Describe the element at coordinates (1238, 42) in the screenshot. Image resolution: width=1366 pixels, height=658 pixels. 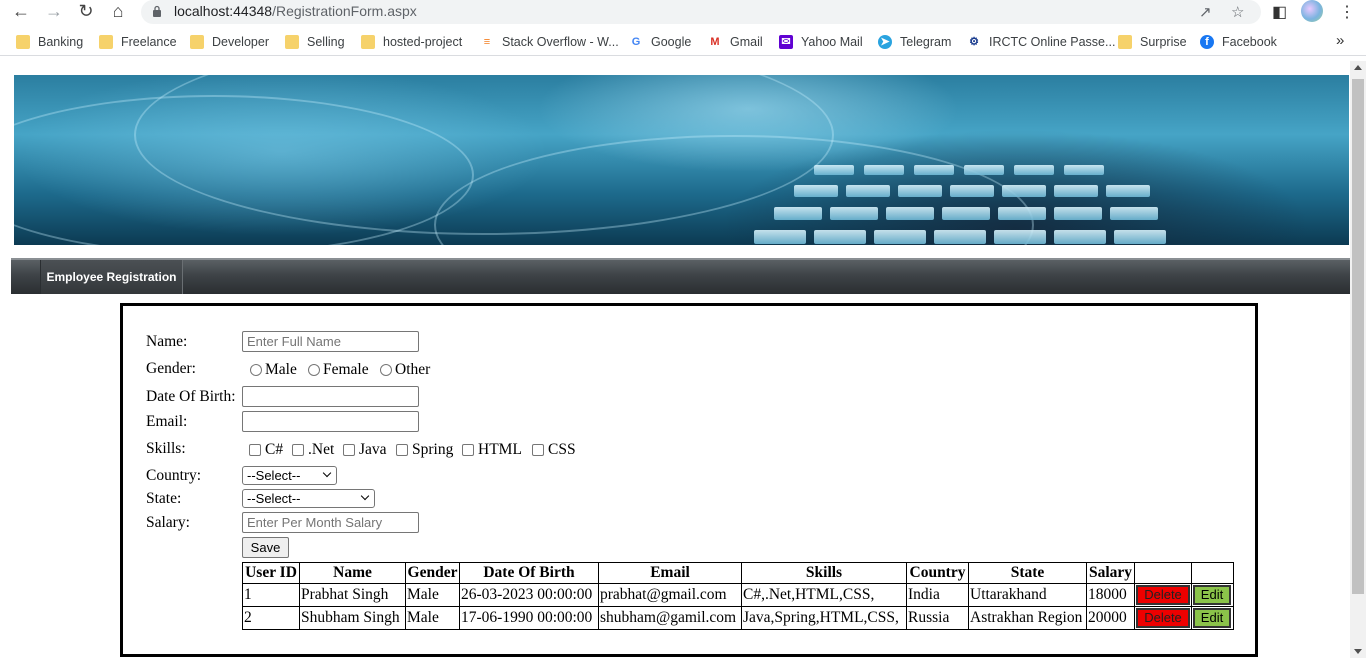
I see `bookmark-facebook: f Facebook` at that location.